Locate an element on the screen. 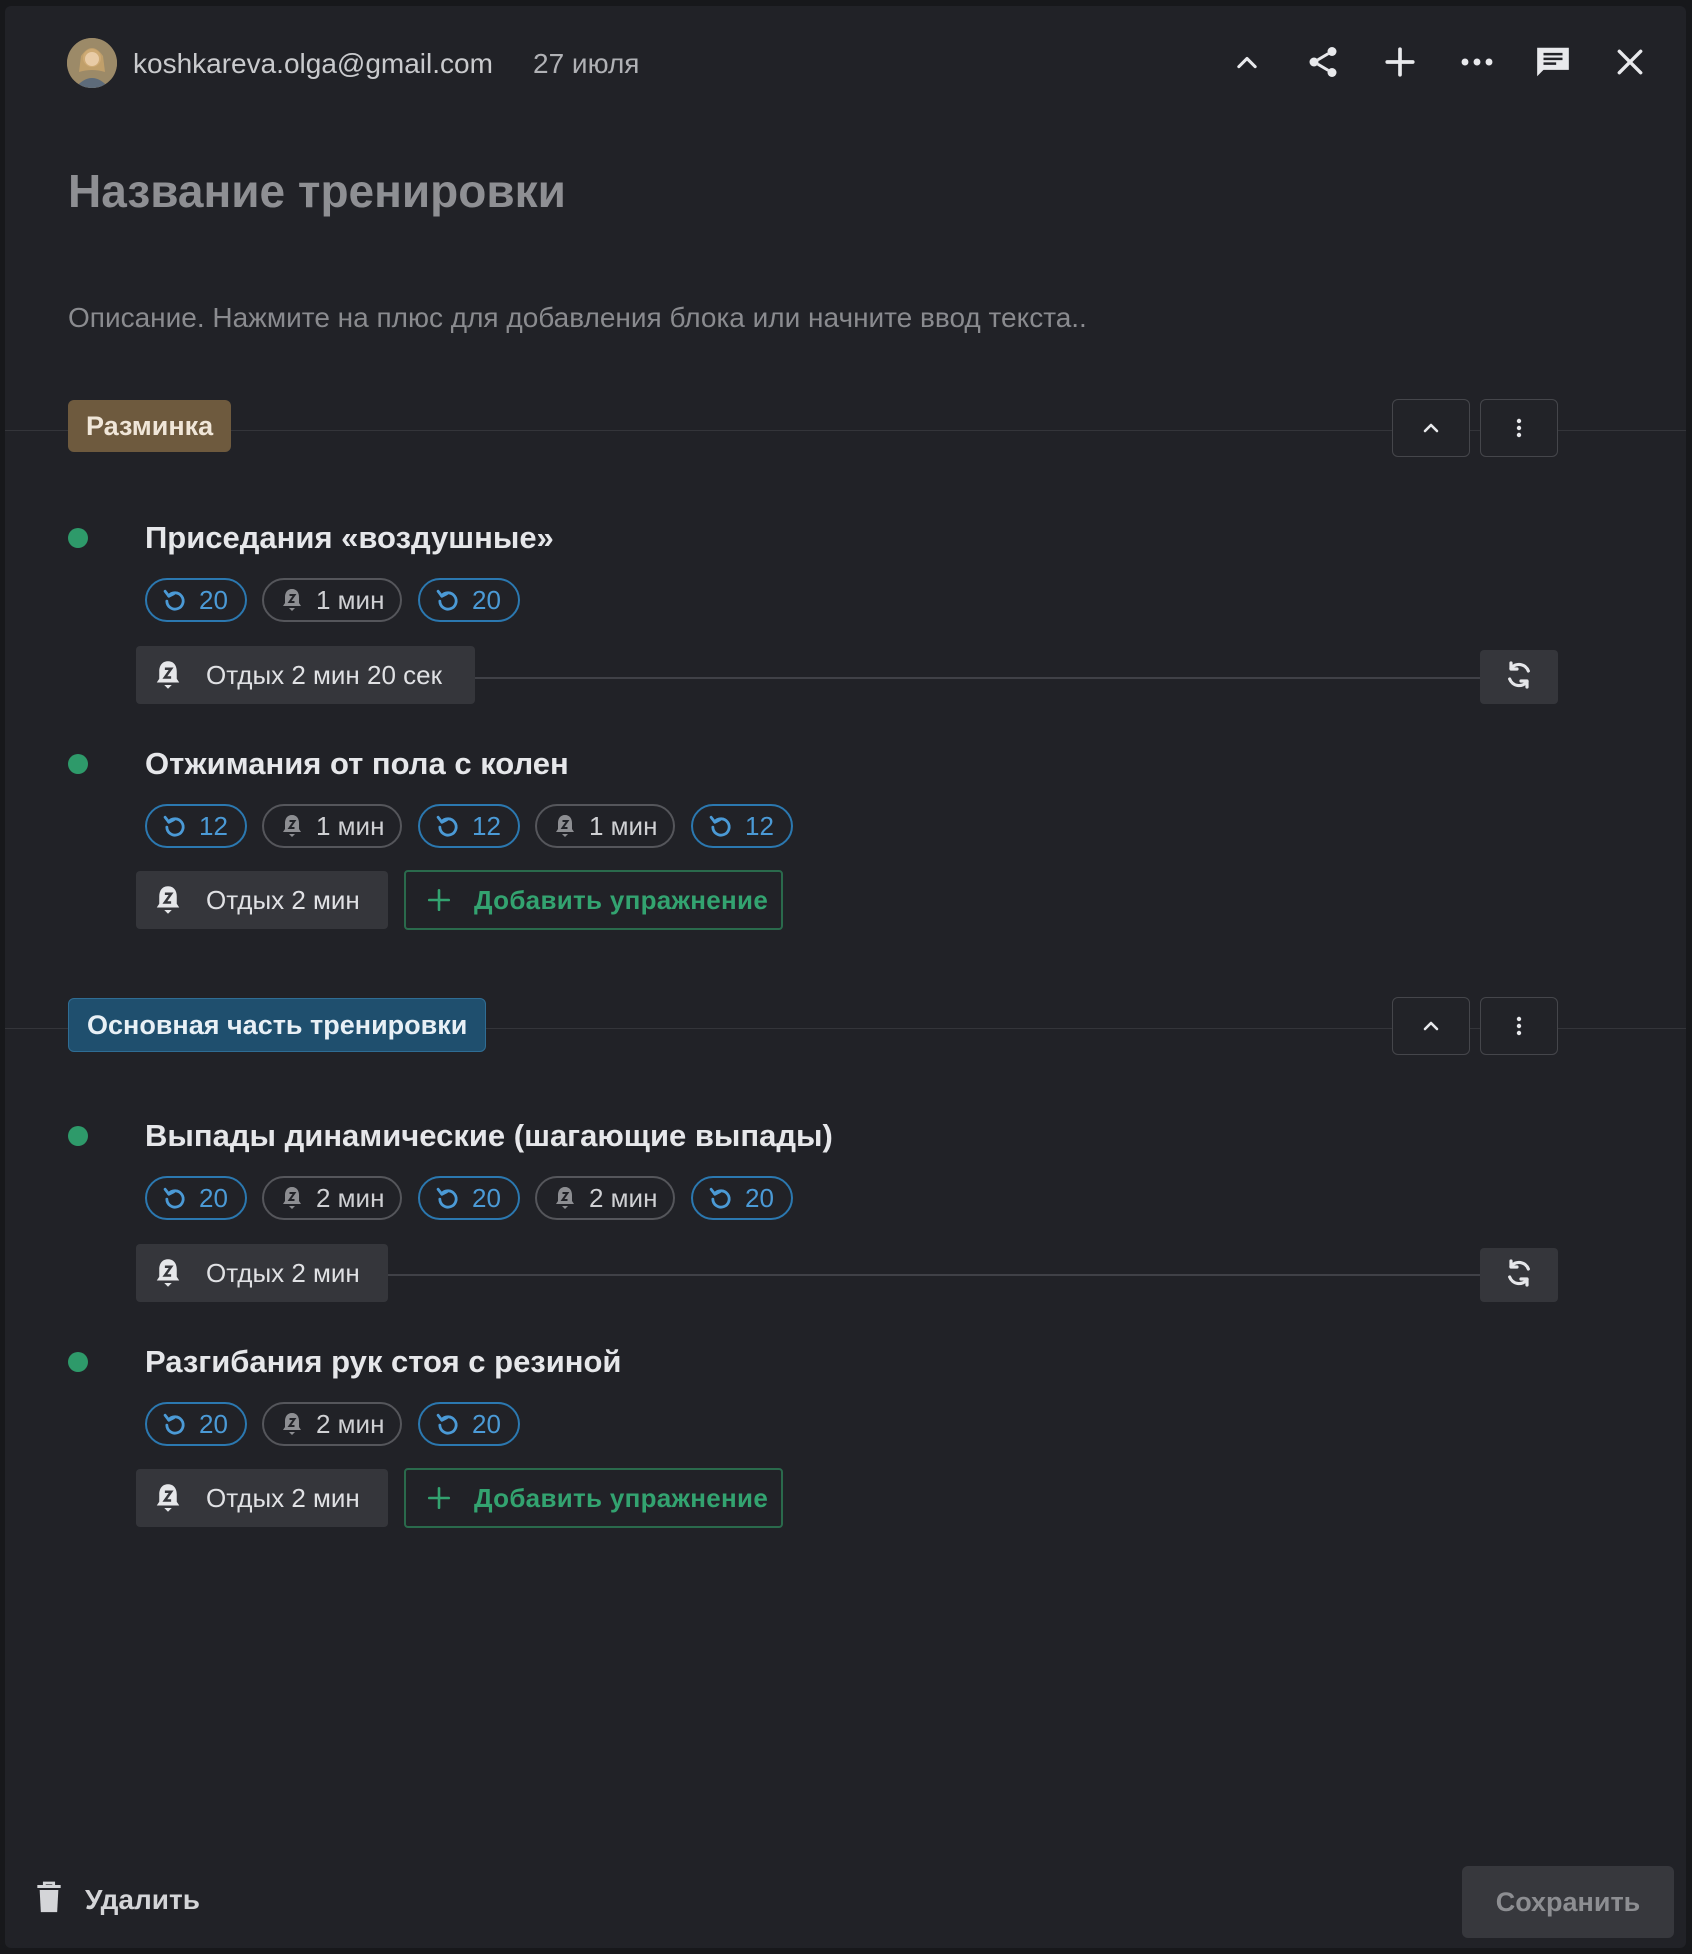 The height and width of the screenshot is (1954, 1692). exercise-name: Выпады динамические (шагающие выпады) is located at coordinates (489, 1136).